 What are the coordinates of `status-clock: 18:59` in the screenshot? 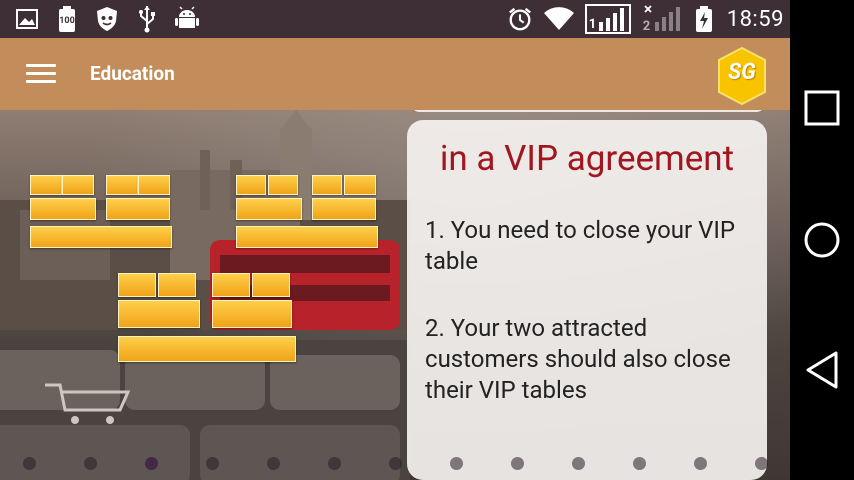 It's located at (755, 19).